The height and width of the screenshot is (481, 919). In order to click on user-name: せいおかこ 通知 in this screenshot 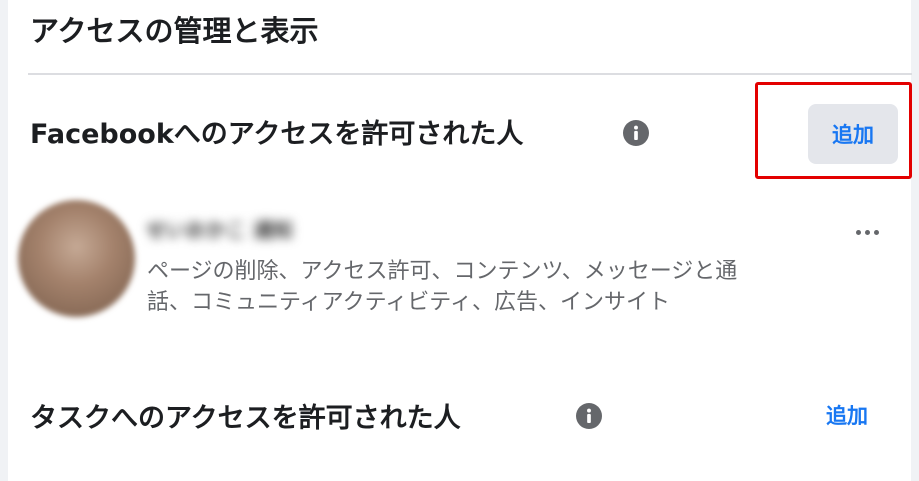, I will do `click(219, 228)`.